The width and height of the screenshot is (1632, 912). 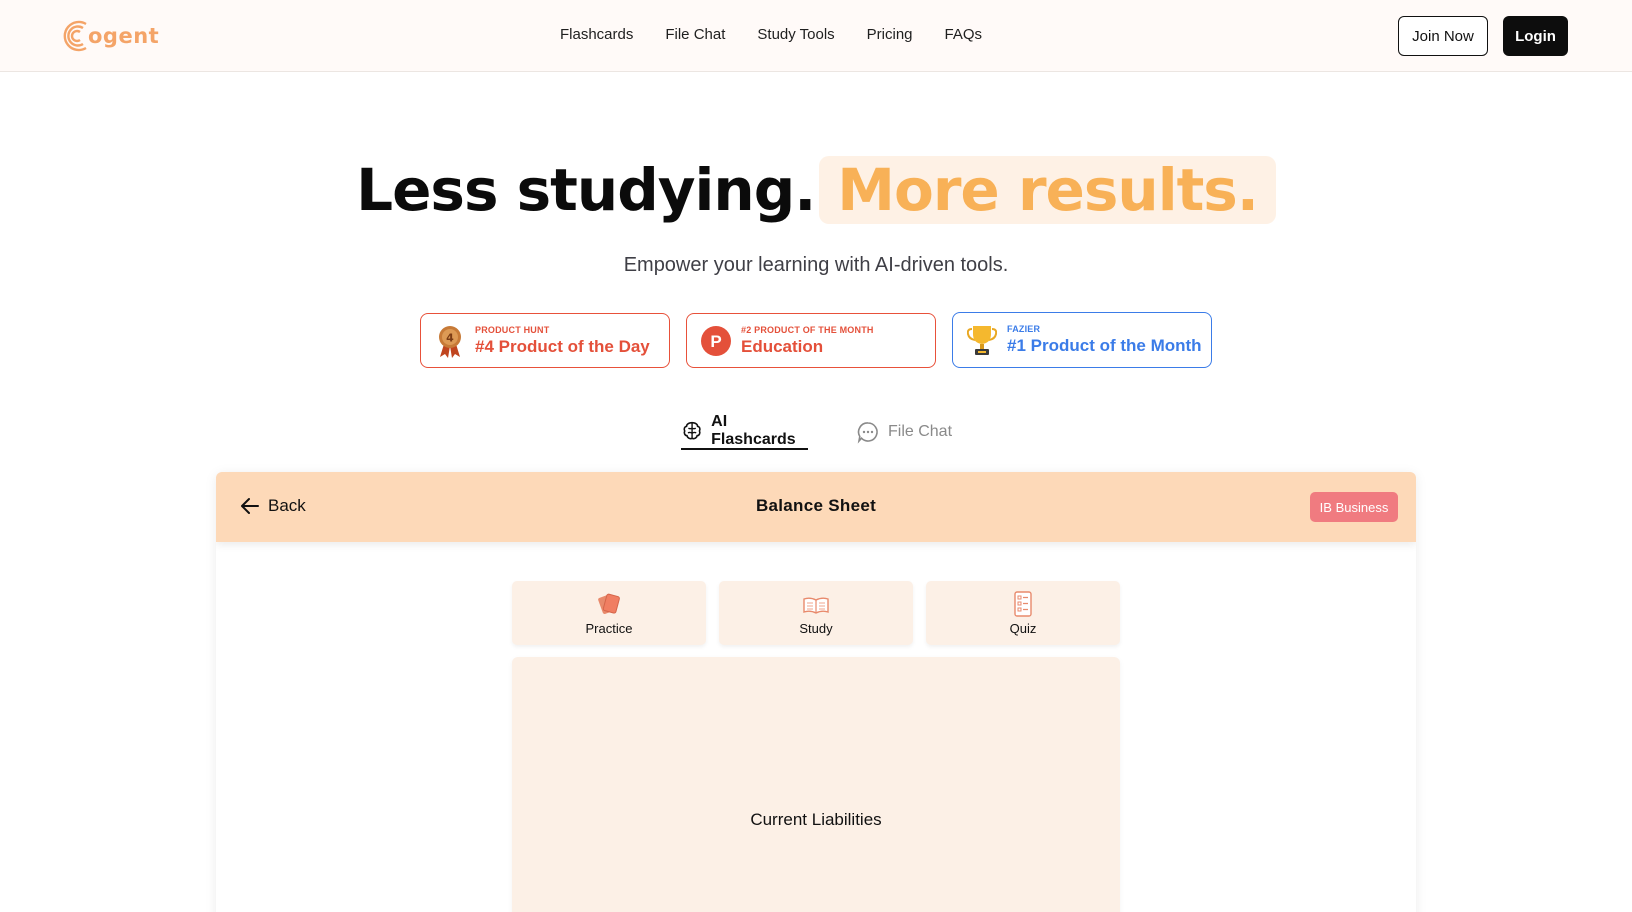 What do you see at coordinates (795, 35) in the screenshot?
I see `nav-link-study-tools: Study Tools` at bounding box center [795, 35].